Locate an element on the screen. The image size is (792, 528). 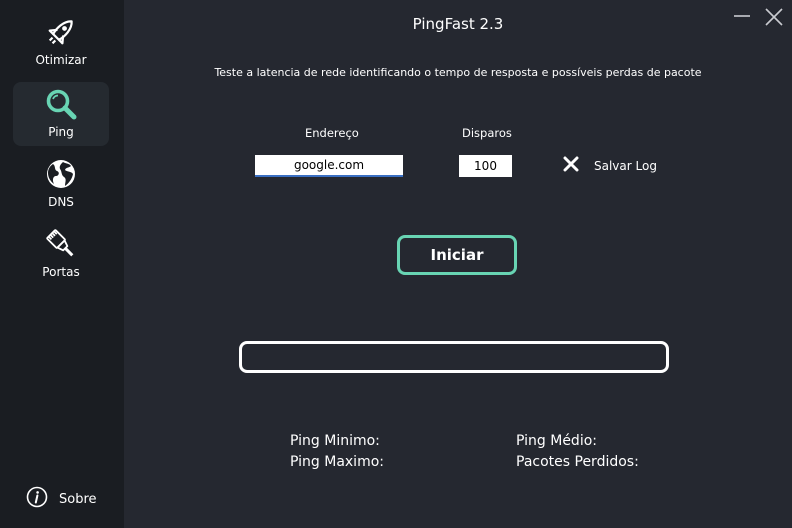
progress-bar is located at coordinates (454, 357).